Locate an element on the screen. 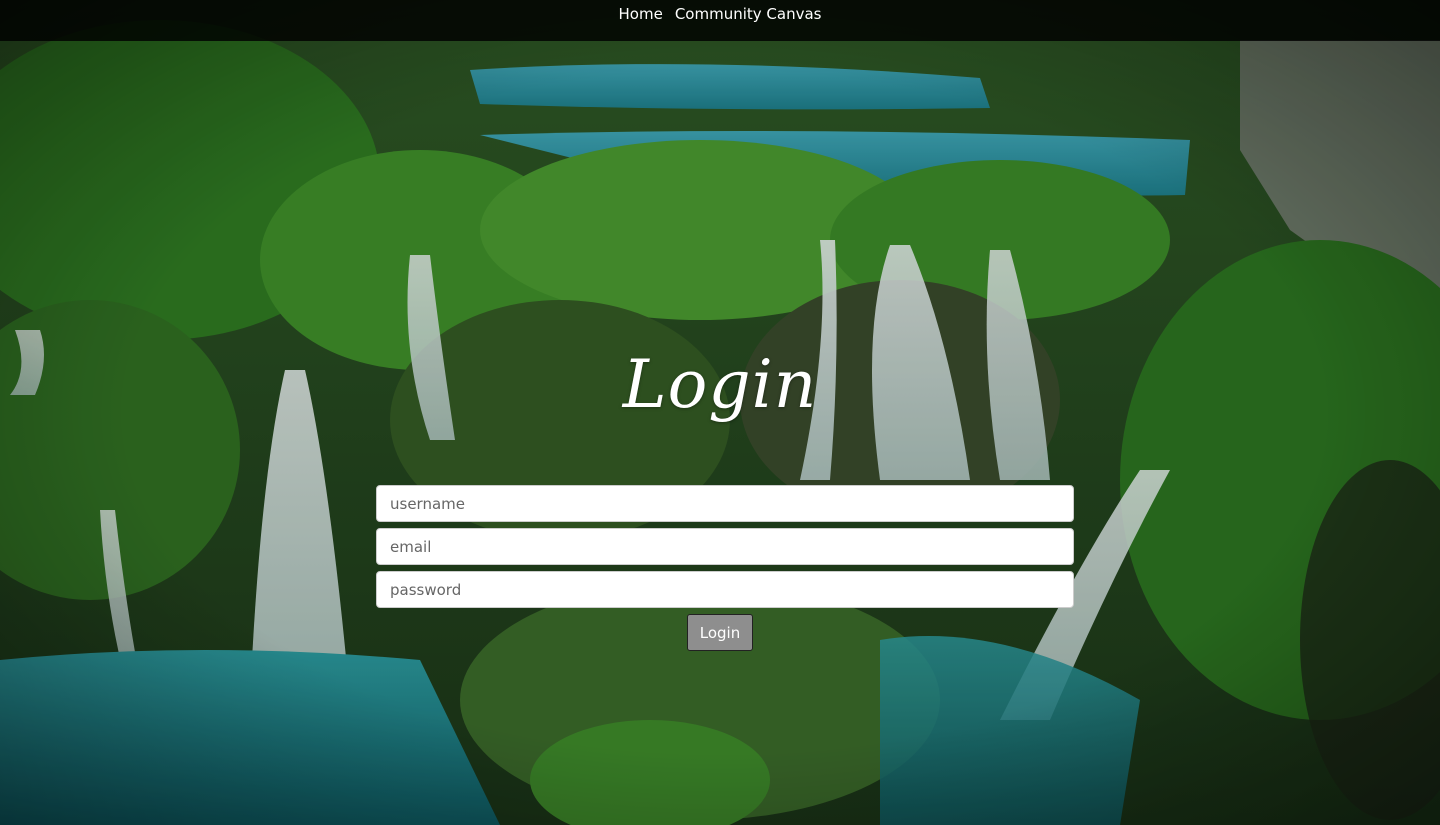 This screenshot has width=1440, height=825. nav-community-canvas-link: Community Canvas is located at coordinates (748, 14).